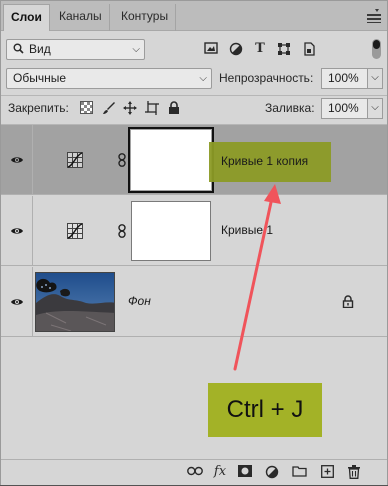  What do you see at coordinates (40, 49) in the screenshot?
I see `filter-kind-value: Вид` at bounding box center [40, 49].